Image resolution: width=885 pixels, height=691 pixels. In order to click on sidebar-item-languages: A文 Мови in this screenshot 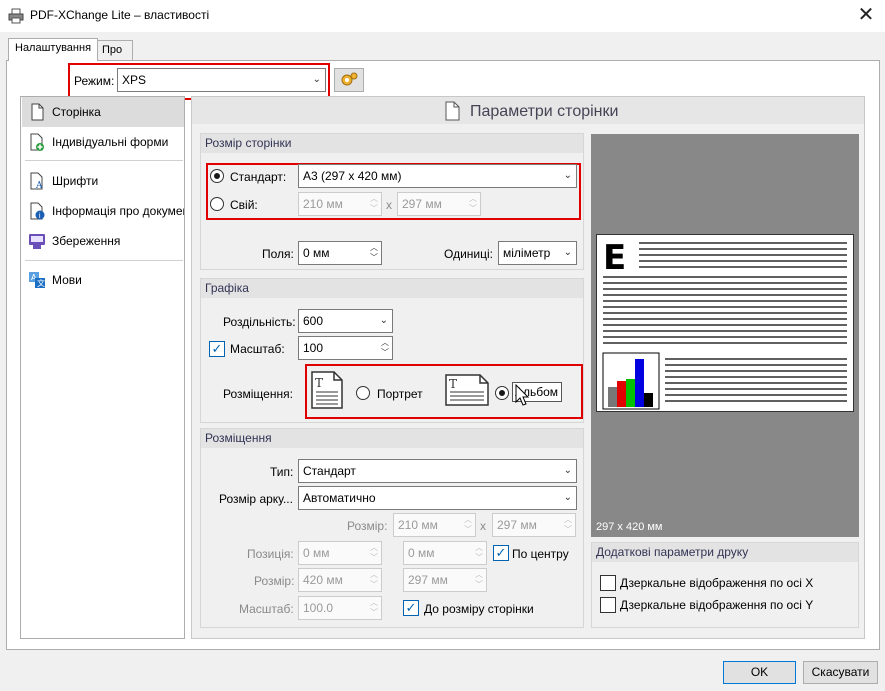, I will do `click(103, 280)`.